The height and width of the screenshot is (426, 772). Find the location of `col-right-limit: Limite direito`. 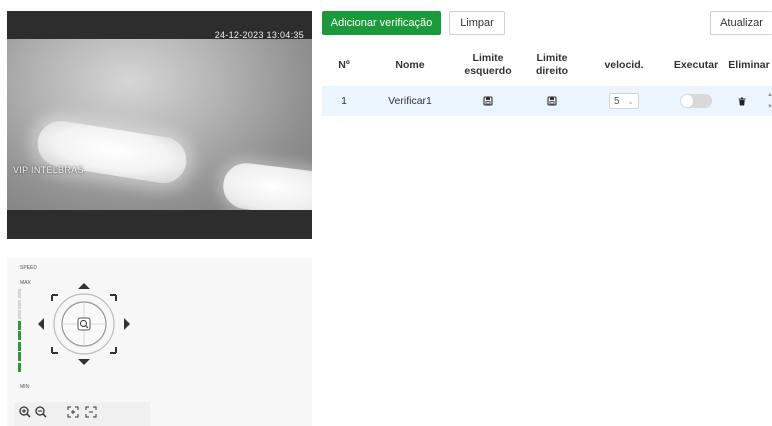

col-right-limit: Limite direito is located at coordinates (552, 64).